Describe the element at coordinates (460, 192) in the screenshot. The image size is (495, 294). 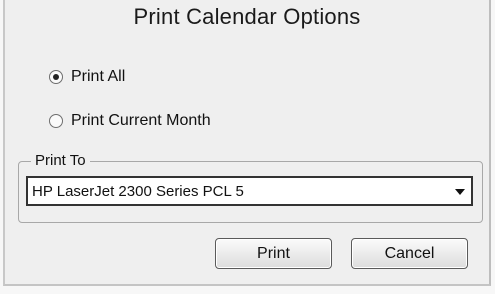
I see `dropdown-arrow-icon` at that location.